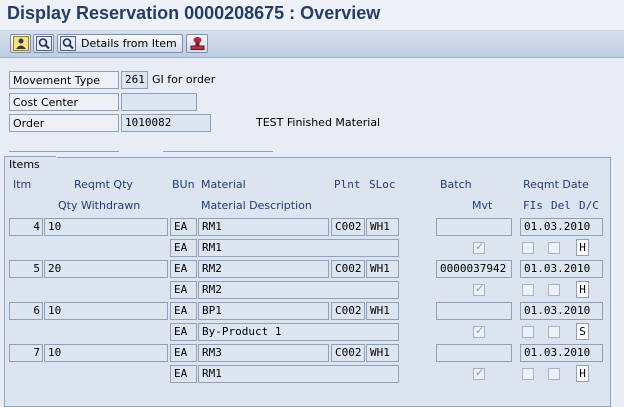  Describe the element at coordinates (456, 184) in the screenshot. I see `col-batch: Batch` at that location.